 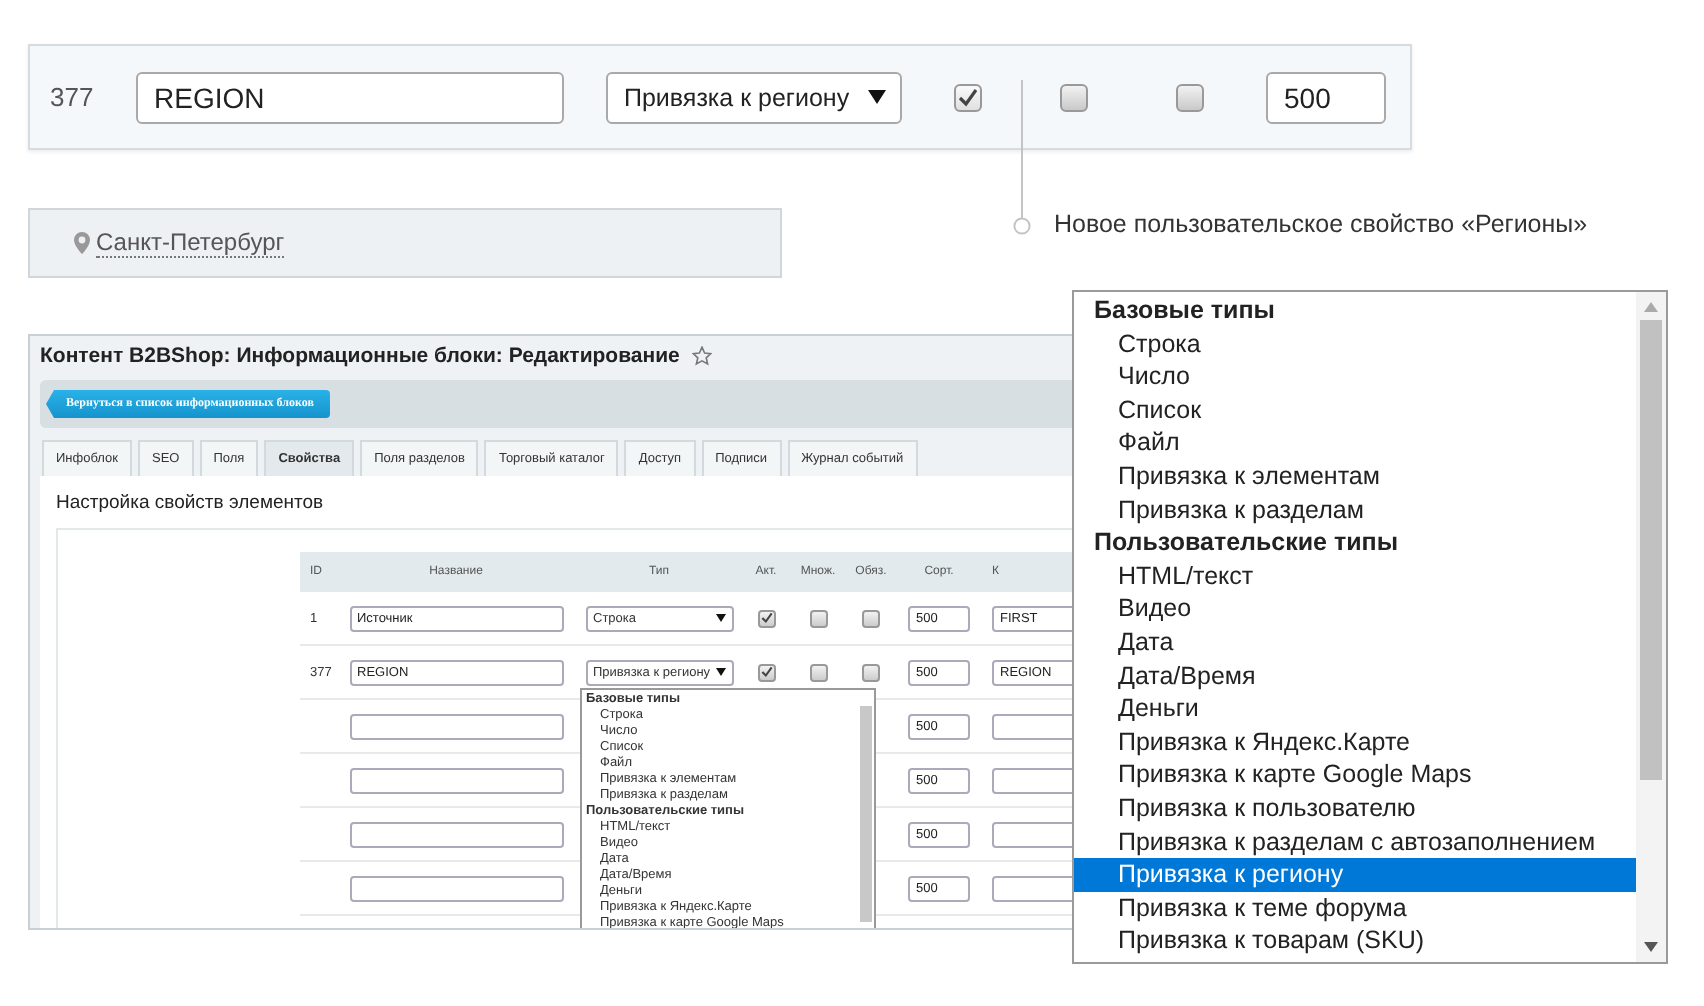 I want to click on scroll-up-icon, so click(x=1651, y=307).